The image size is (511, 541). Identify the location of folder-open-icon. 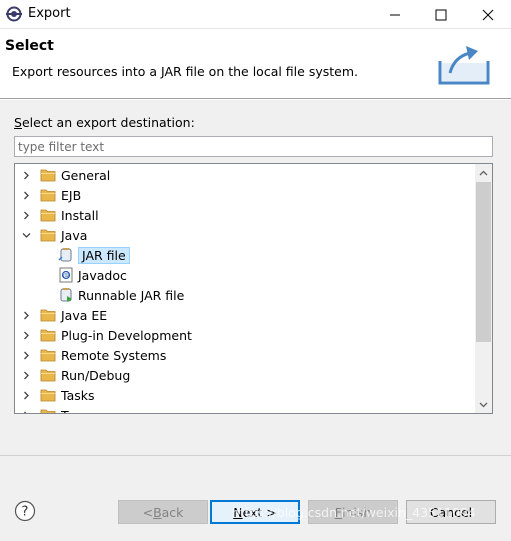
(48, 235).